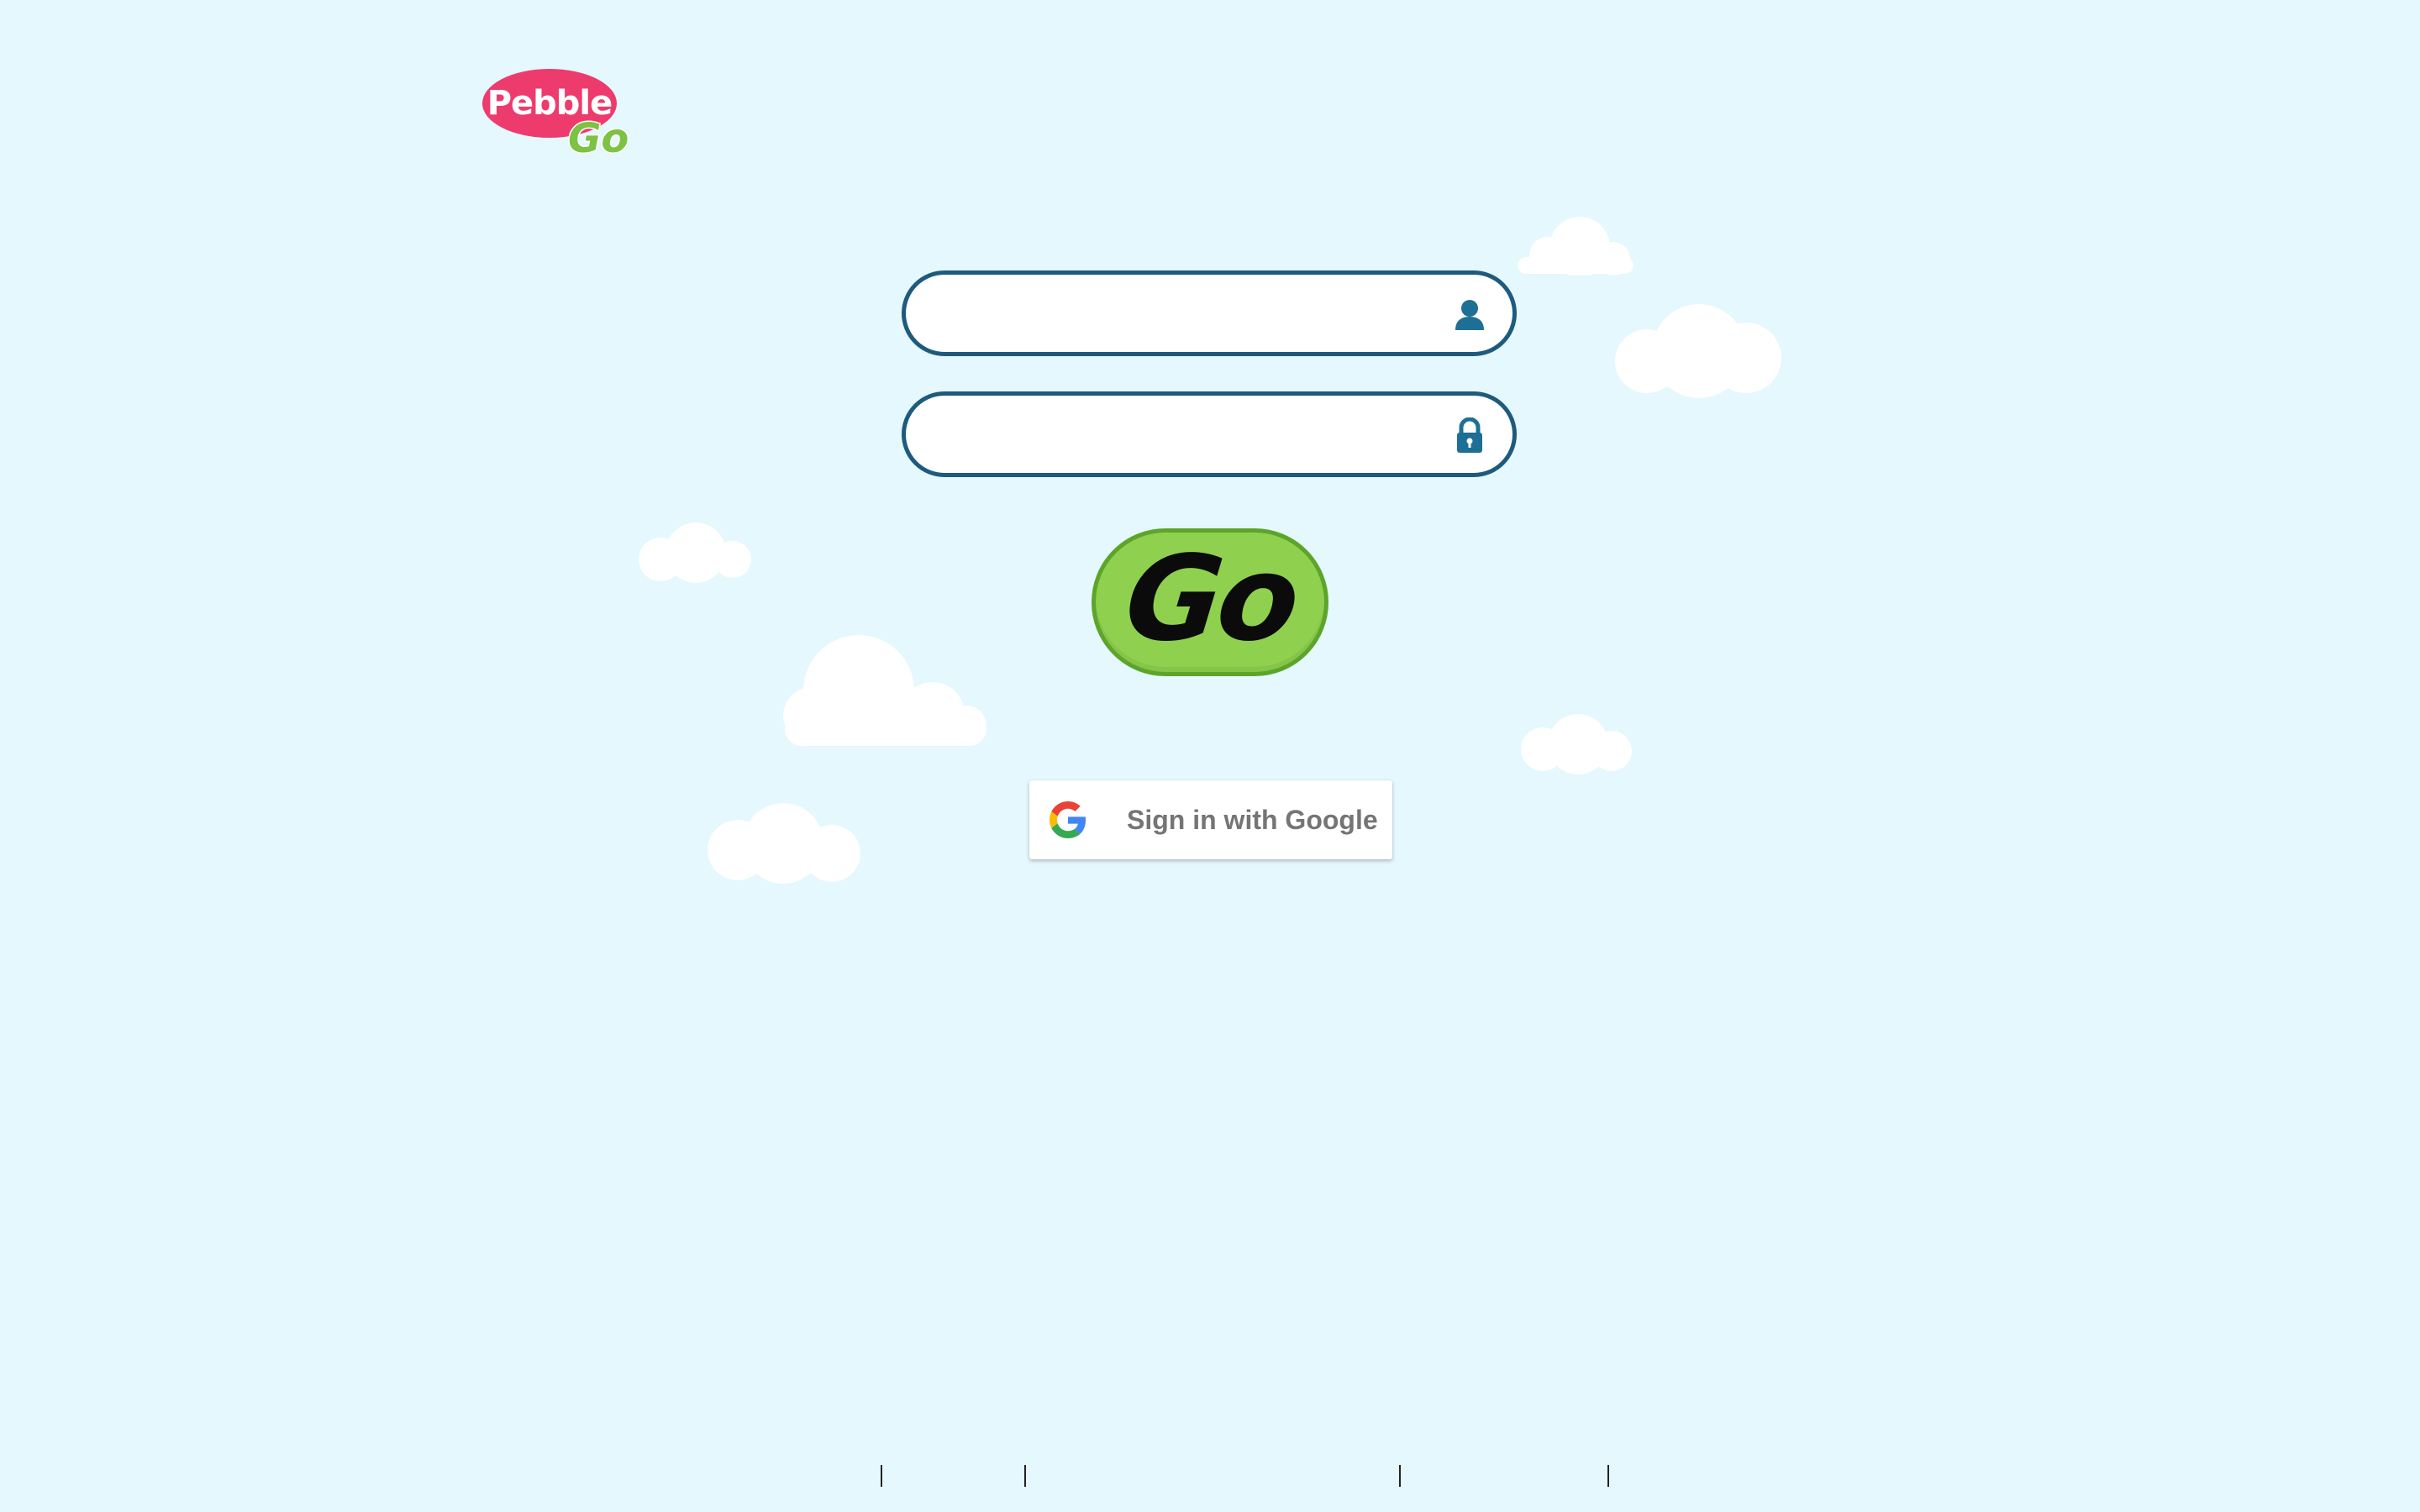 This screenshot has height=1512, width=2420. What do you see at coordinates (1068, 819) in the screenshot?
I see `google-g-icon` at bounding box center [1068, 819].